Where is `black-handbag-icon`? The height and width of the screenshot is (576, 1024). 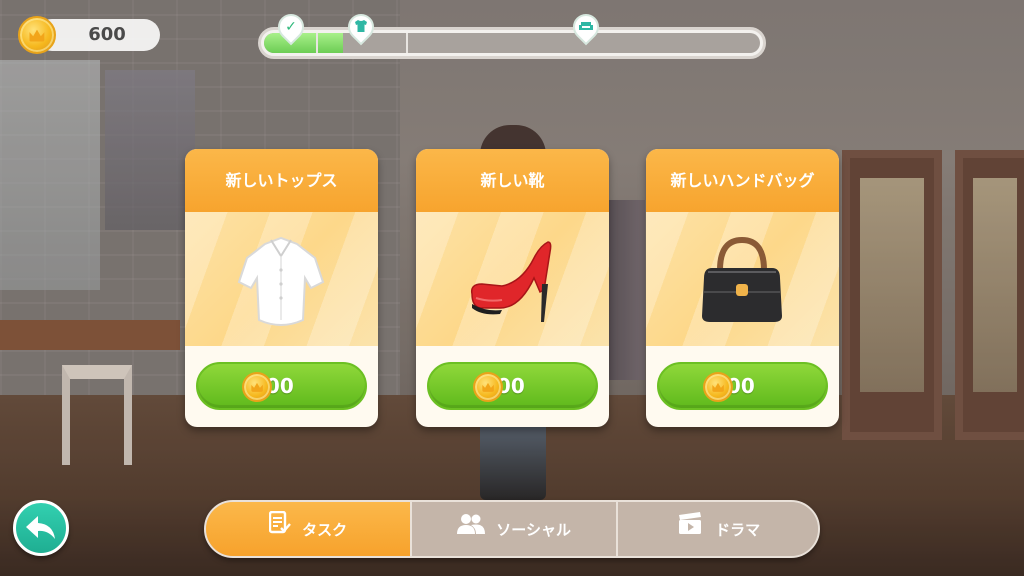
black-handbag-icon is located at coordinates (742, 279).